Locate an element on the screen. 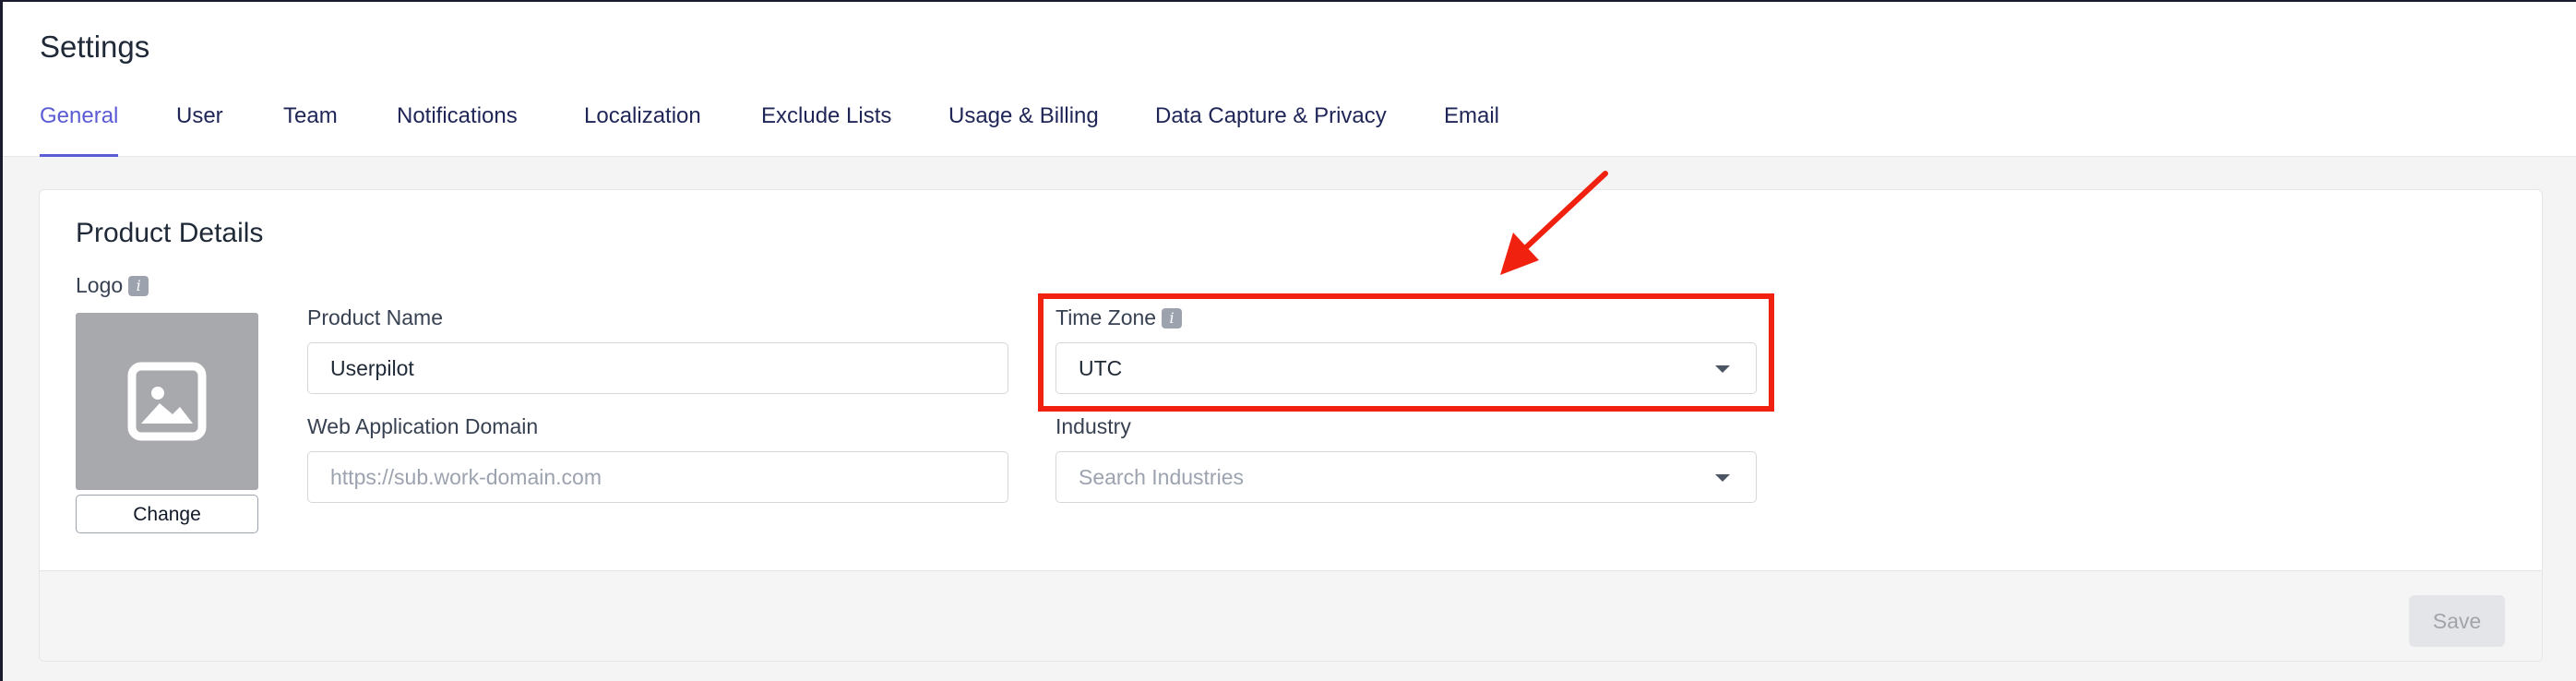 This screenshot has width=2576, height=681. annotation-highlight-box is located at coordinates (1406, 352).